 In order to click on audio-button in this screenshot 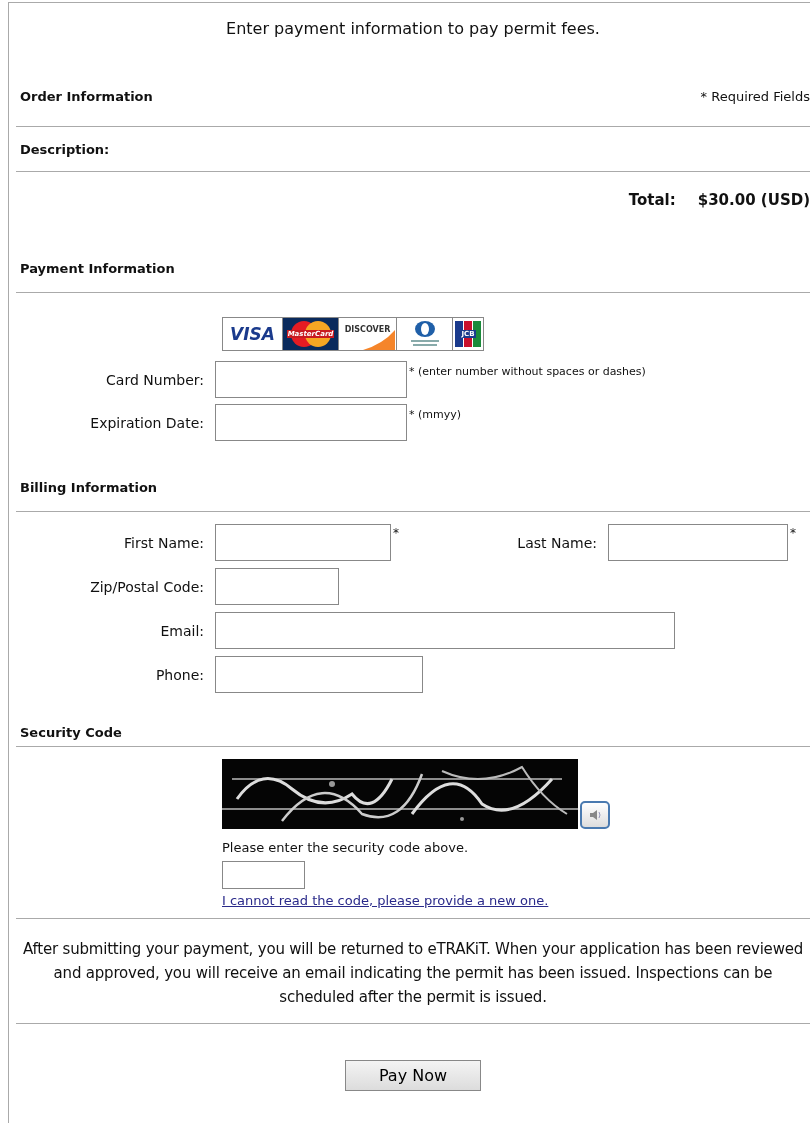, I will do `click(595, 815)`.